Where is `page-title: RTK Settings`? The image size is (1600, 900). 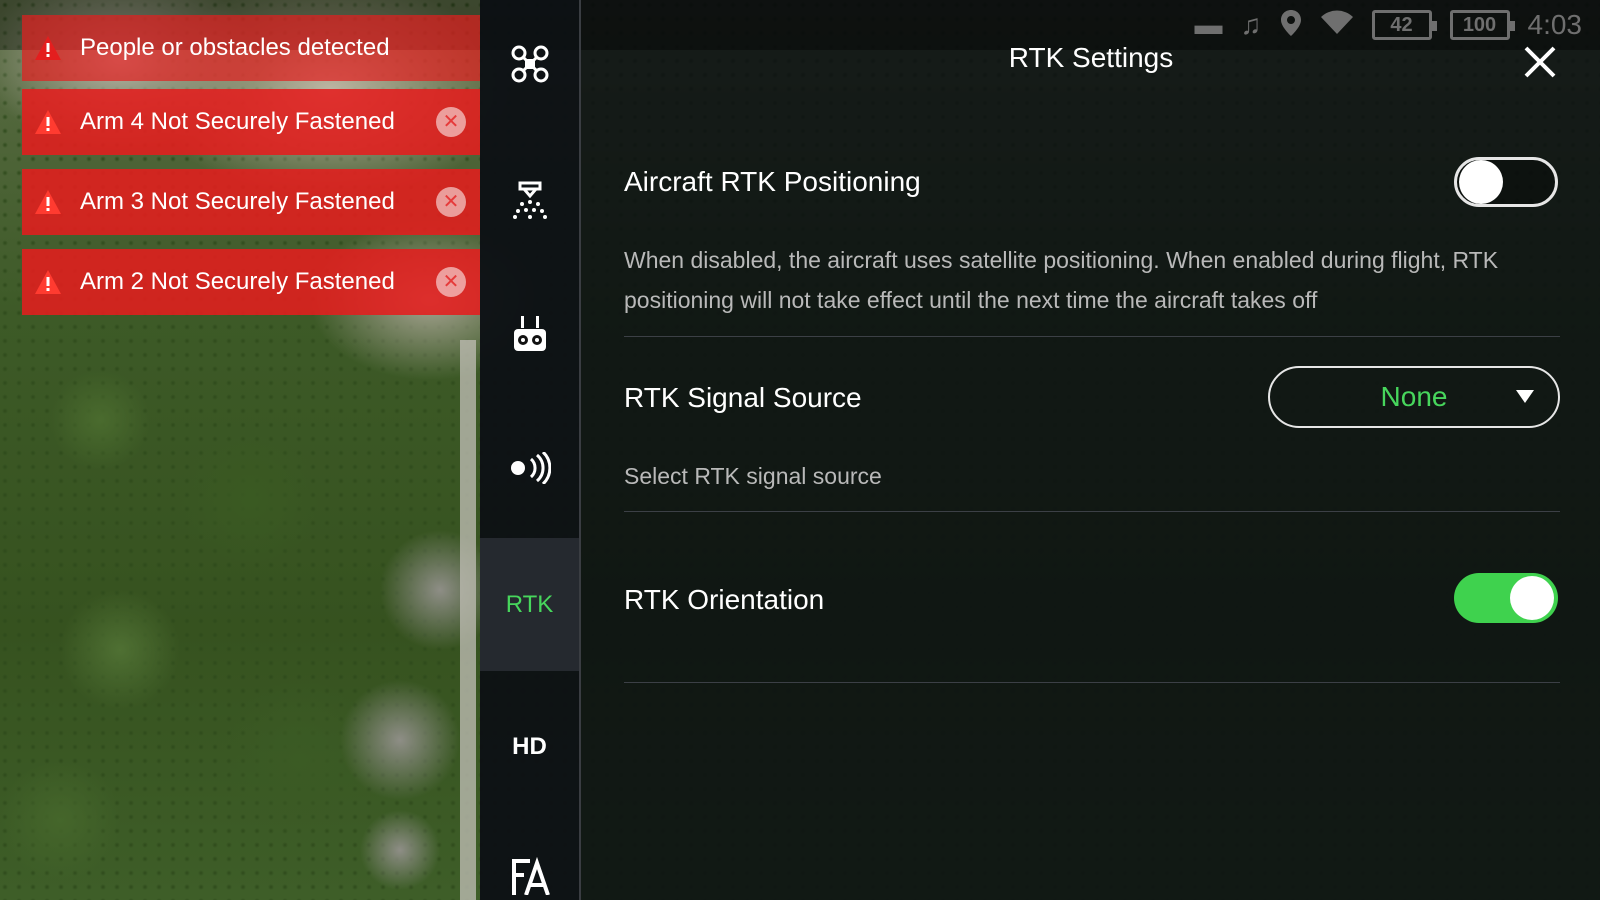
page-title: RTK Settings is located at coordinates (1091, 57).